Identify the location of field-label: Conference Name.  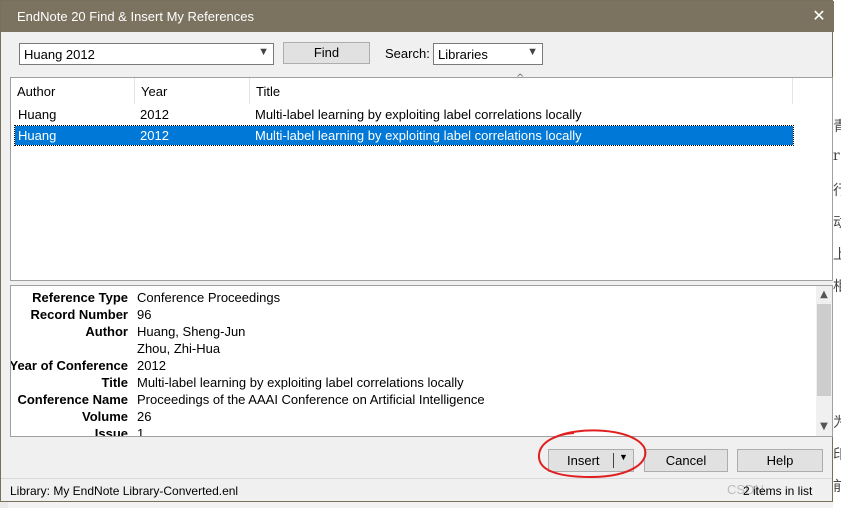
(72, 399).